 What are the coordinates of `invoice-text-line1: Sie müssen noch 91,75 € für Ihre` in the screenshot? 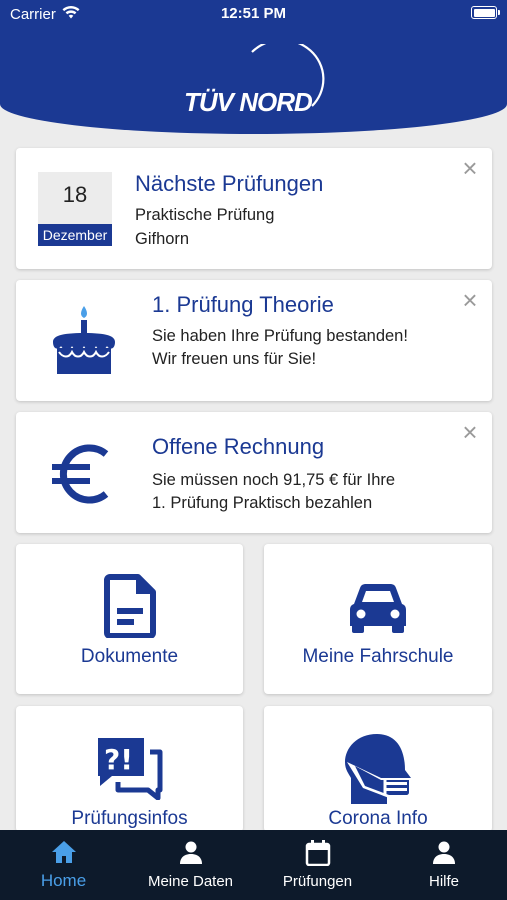 It's located at (274, 480).